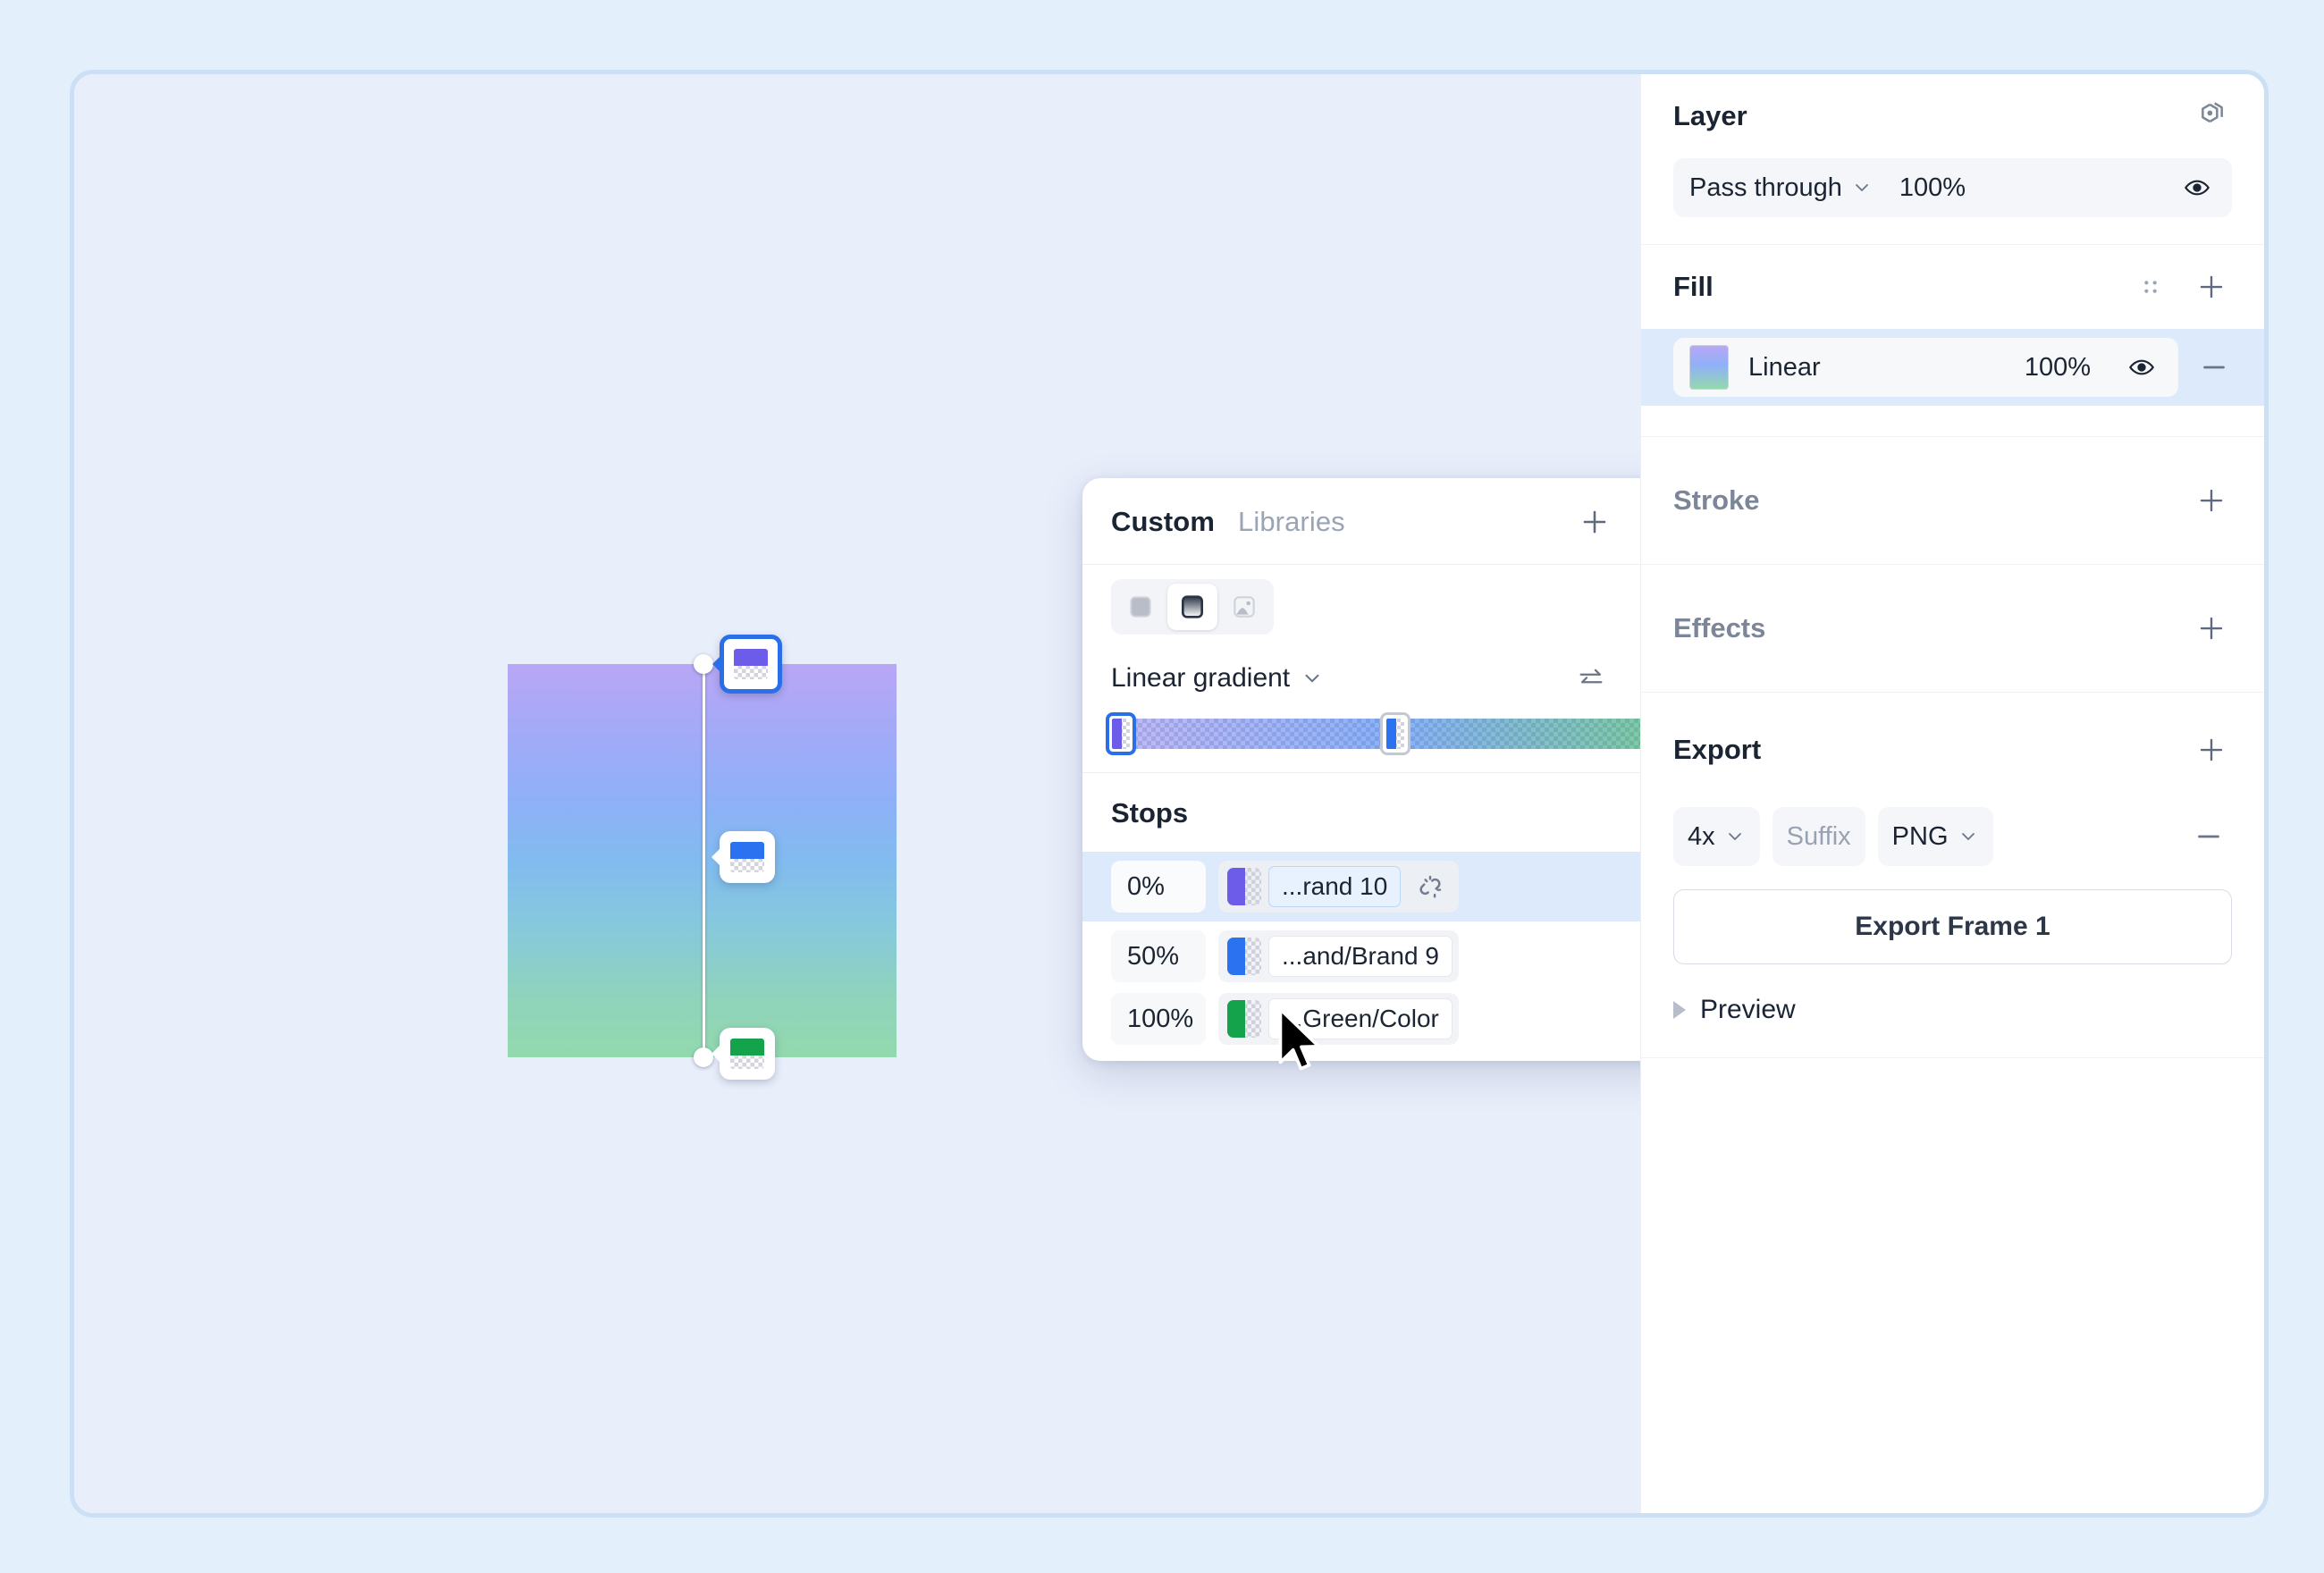  What do you see at coordinates (1158, 887) in the screenshot?
I see `stop-position-input-0: 0%` at bounding box center [1158, 887].